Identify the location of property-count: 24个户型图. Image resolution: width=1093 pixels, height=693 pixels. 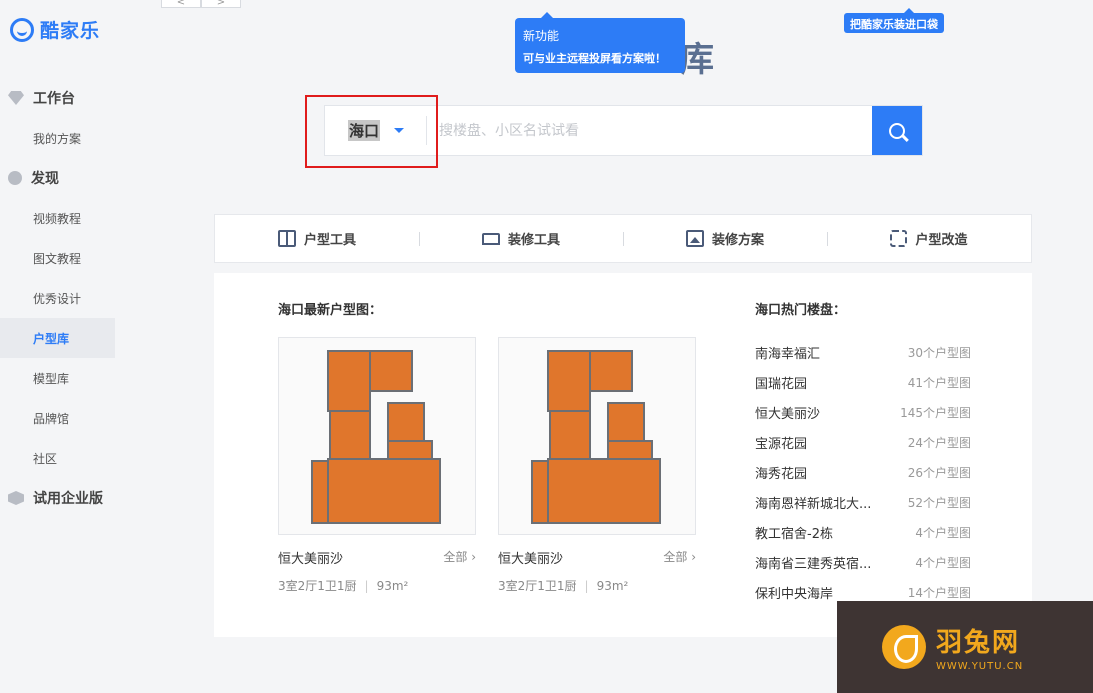
(939, 442).